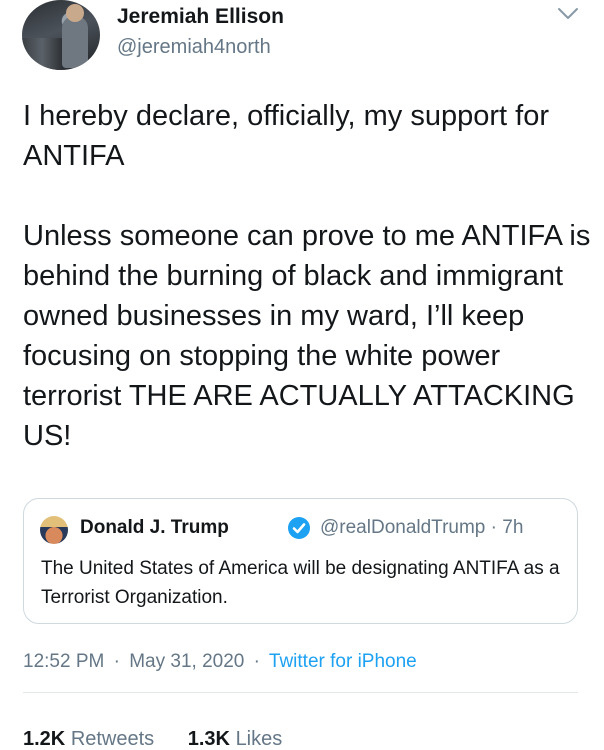  I want to click on quoted-tweet-meta: @realDonaldTrump · 7h, so click(421, 528).